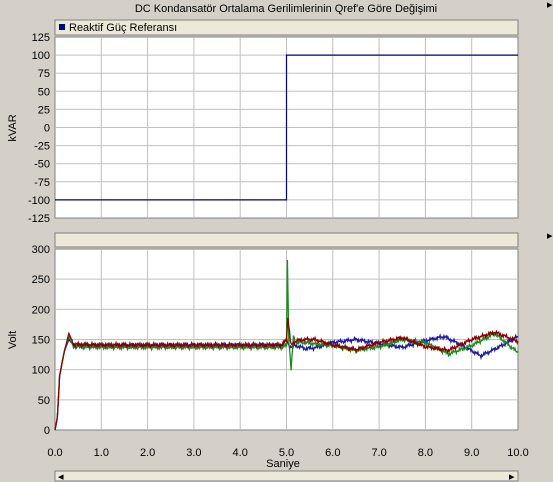 Image resolution: width=553 pixels, height=482 pixels. I want to click on y-tick-label: 250, so click(41, 280).